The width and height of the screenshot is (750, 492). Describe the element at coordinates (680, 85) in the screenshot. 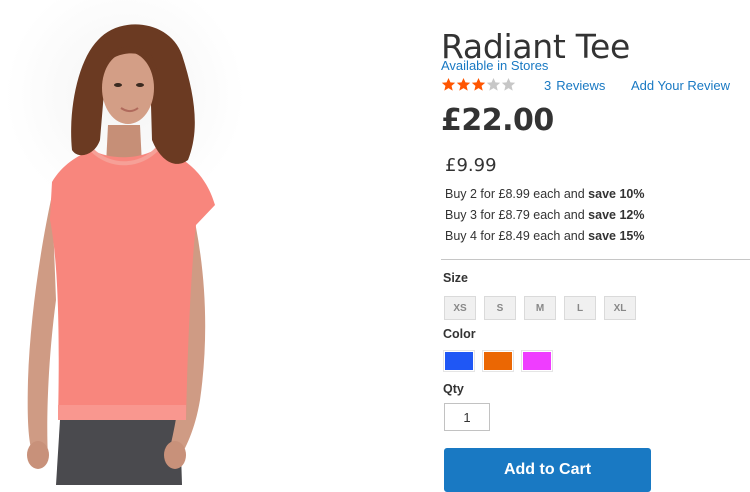

I see `add-review-link: Add Your Review` at that location.